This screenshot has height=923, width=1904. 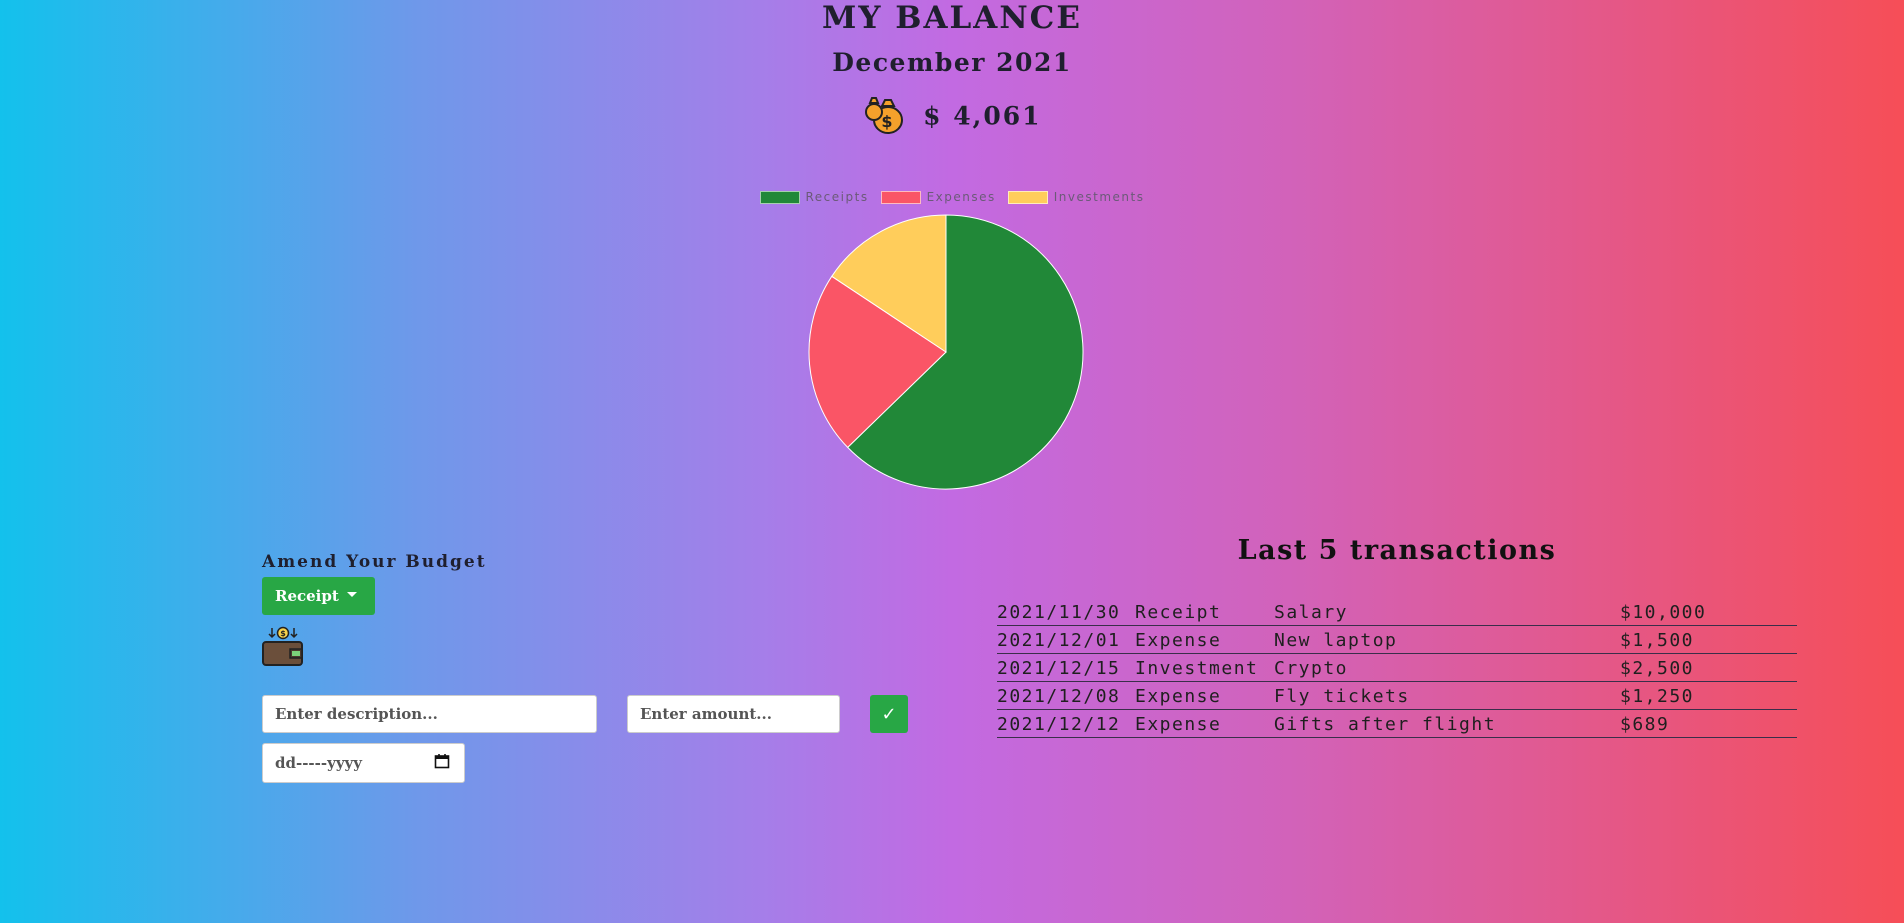 What do you see at coordinates (1708, 723) in the screenshot?
I see `tx-amount: $689` at bounding box center [1708, 723].